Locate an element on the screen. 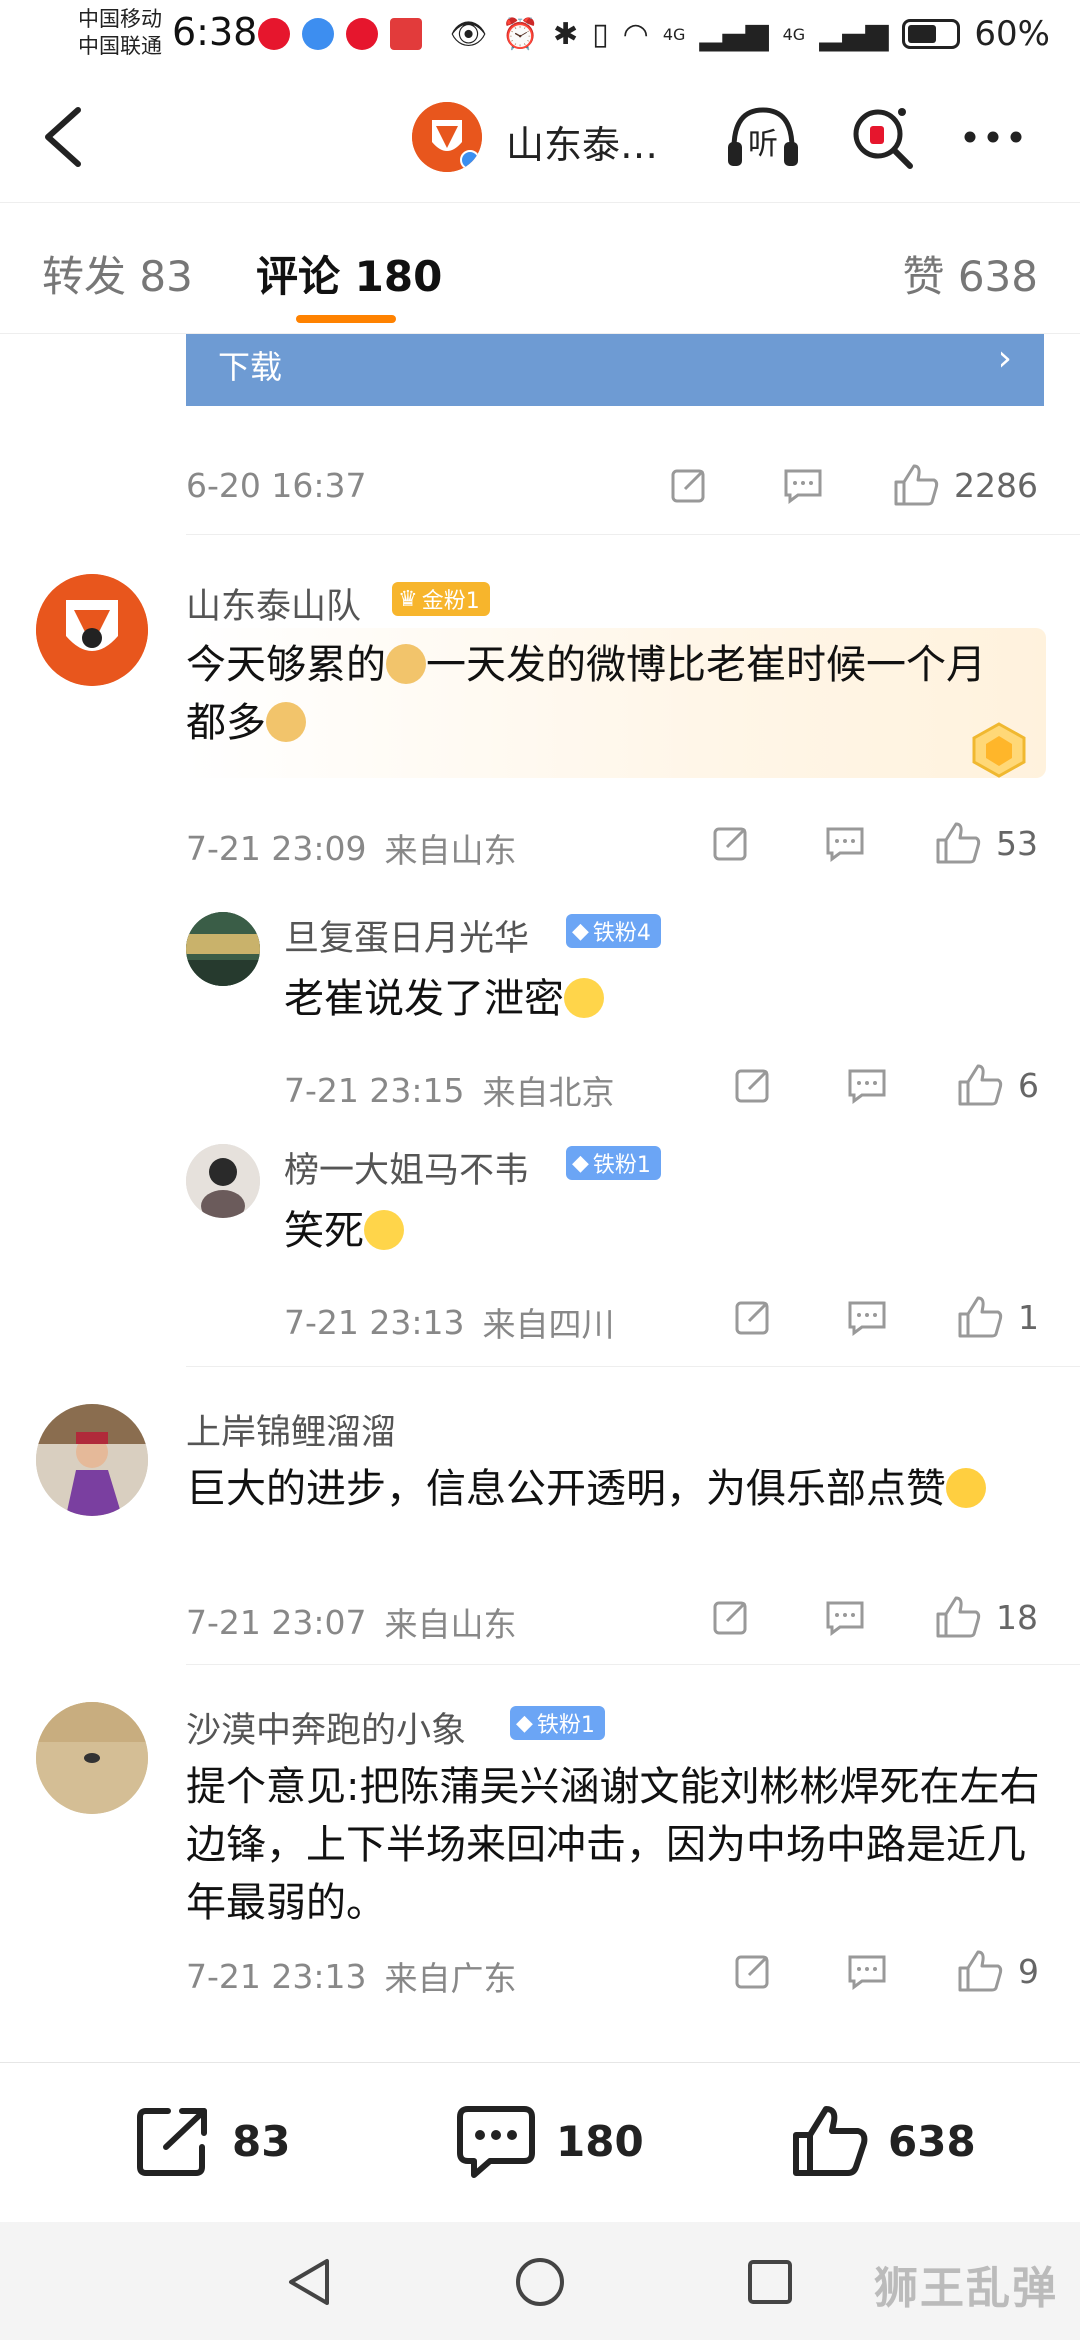  comment-location: 来自山东 is located at coordinates (450, 850).